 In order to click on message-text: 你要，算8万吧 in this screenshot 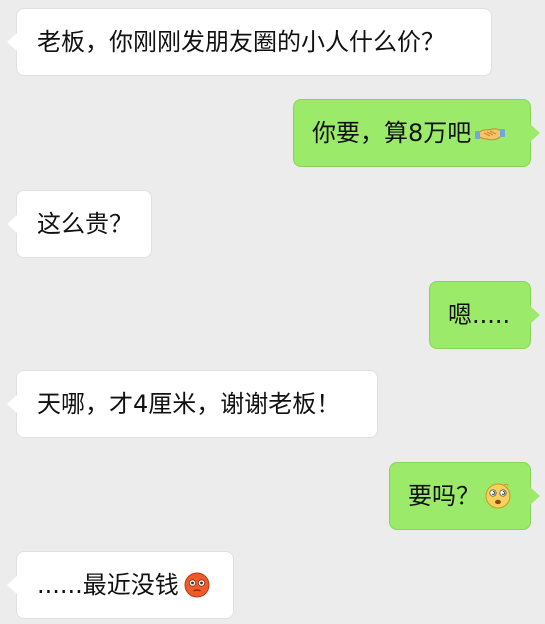, I will do `click(392, 133)`.